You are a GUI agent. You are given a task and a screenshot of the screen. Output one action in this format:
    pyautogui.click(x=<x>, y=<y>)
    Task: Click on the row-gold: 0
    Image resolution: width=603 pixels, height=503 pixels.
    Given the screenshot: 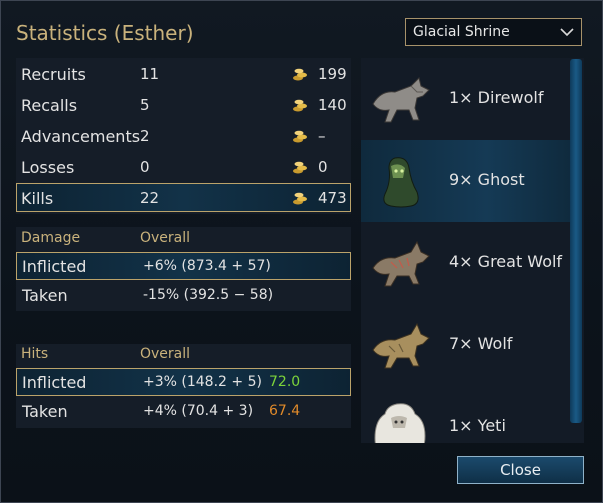 What is the action you would take?
    pyautogui.click(x=323, y=167)
    